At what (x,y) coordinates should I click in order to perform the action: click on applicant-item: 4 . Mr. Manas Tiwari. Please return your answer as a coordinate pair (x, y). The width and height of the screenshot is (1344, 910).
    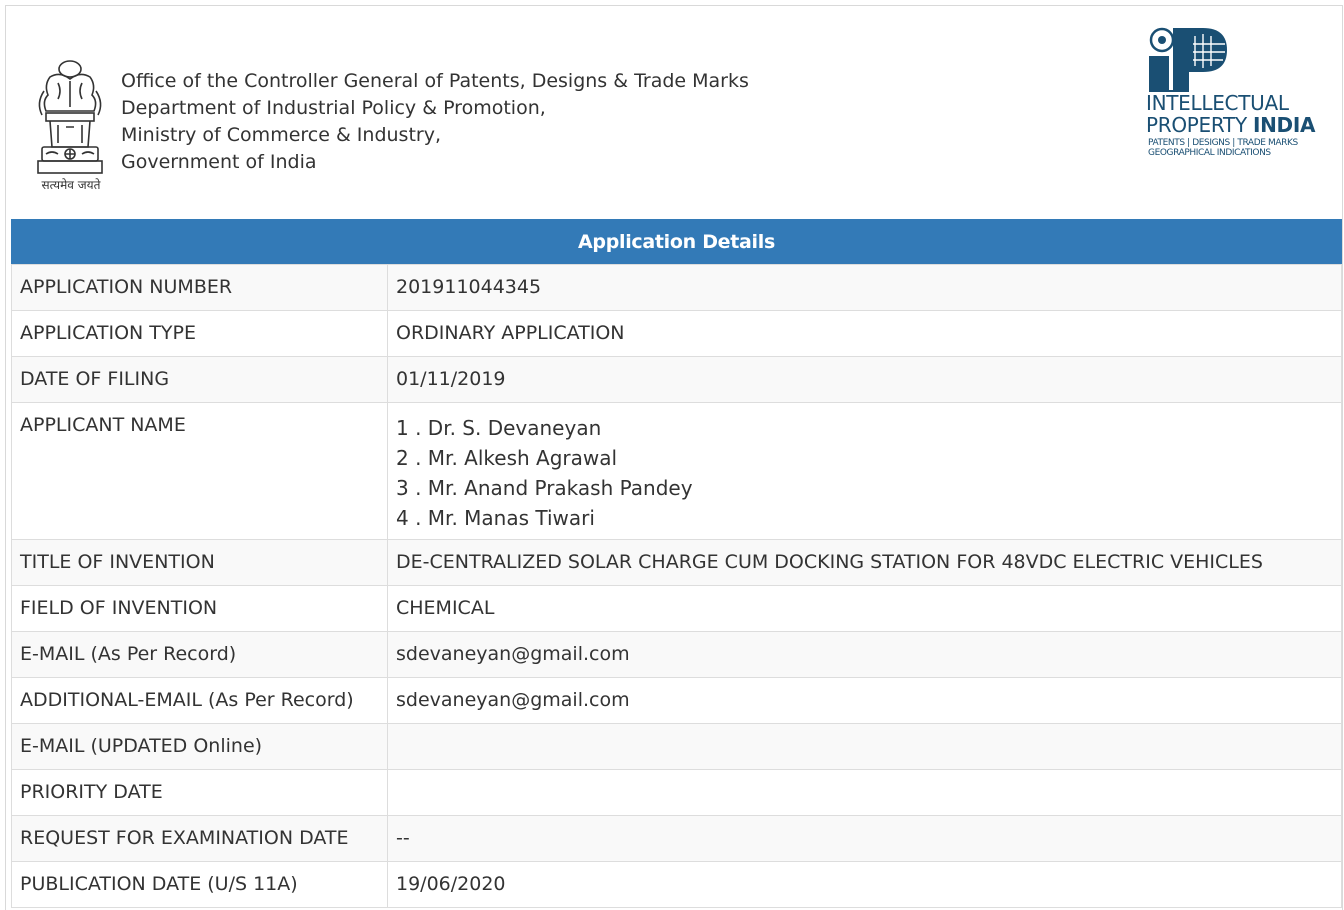
    Looking at the image, I should click on (495, 518).